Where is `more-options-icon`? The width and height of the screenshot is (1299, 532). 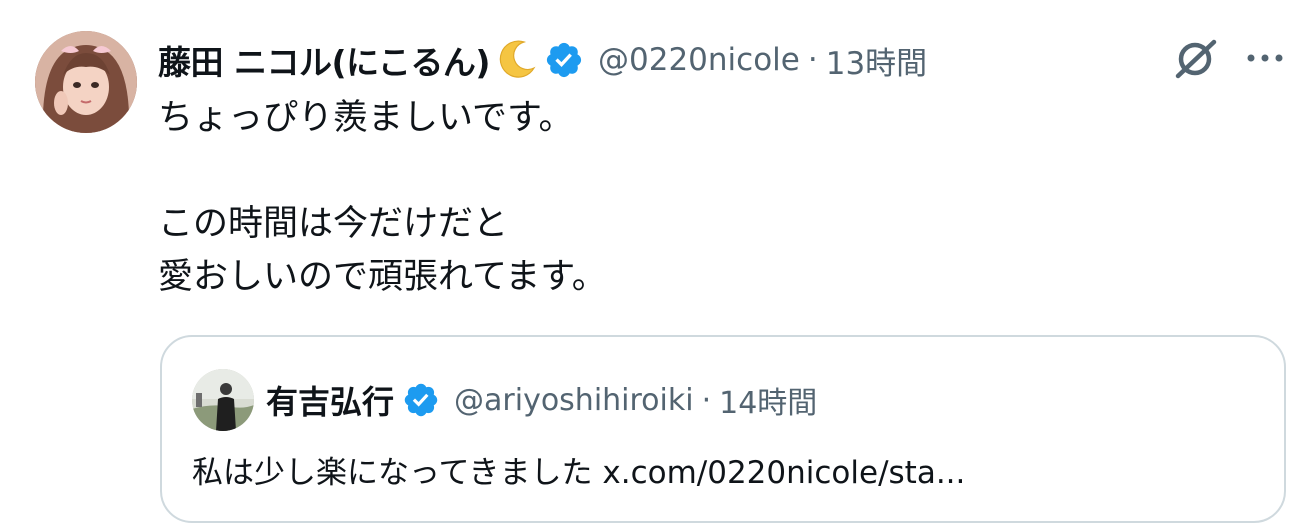
more-options-icon is located at coordinates (1265, 58).